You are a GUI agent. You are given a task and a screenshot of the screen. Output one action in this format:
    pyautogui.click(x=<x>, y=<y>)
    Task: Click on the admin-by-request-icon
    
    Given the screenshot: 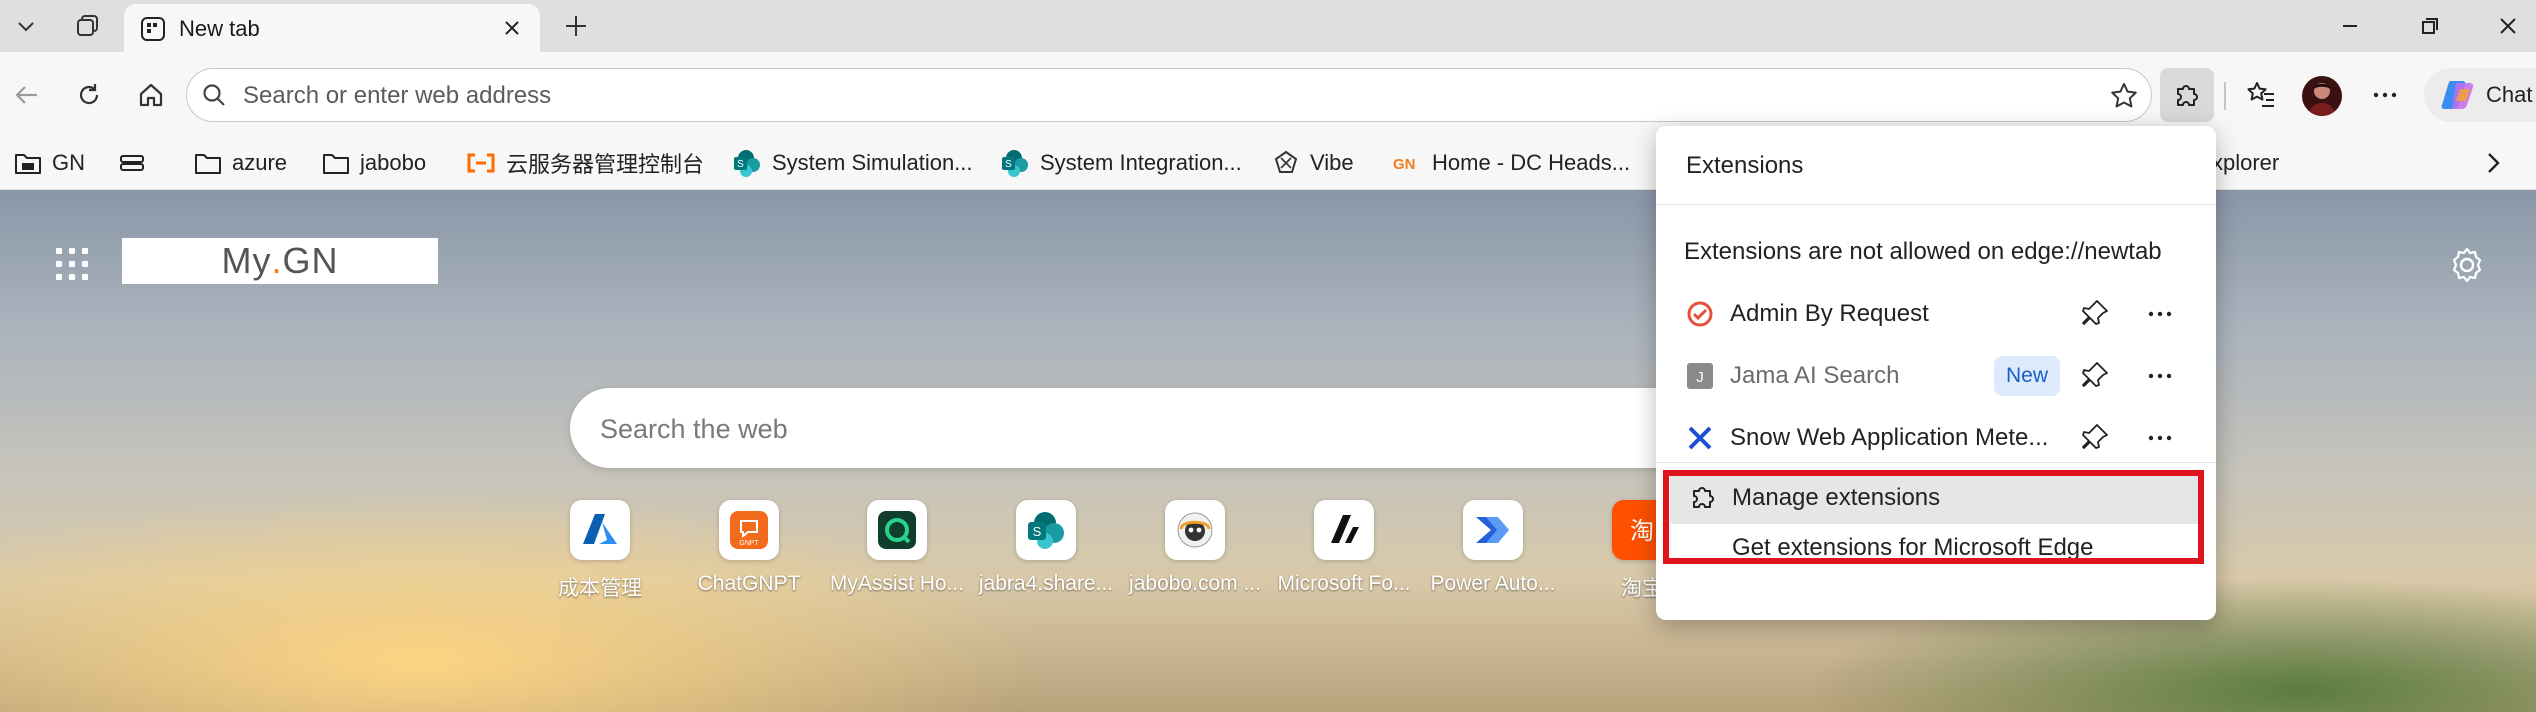 What is the action you would take?
    pyautogui.click(x=1700, y=314)
    